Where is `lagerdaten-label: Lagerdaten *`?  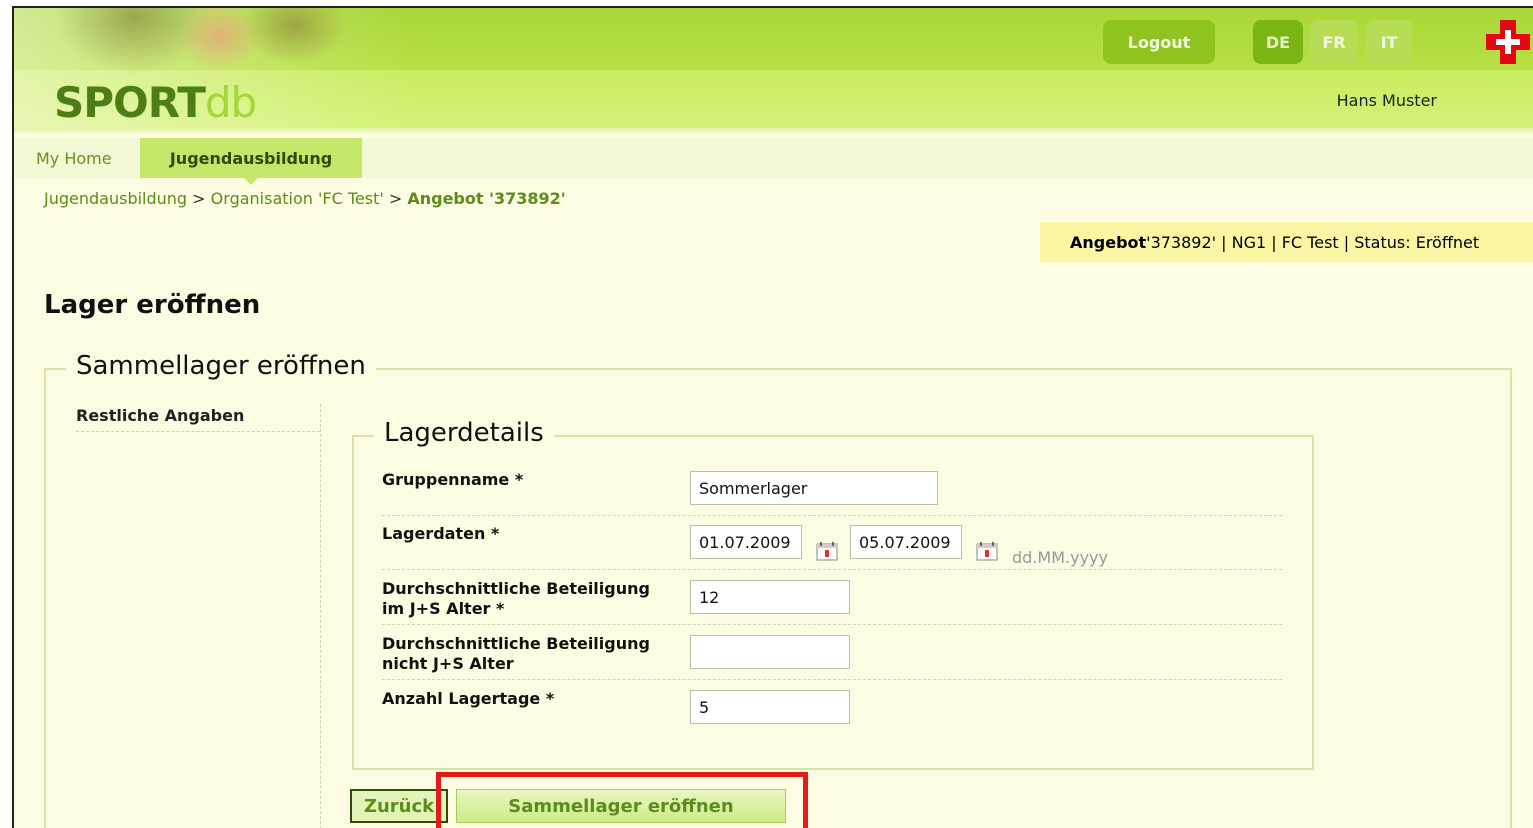 lagerdaten-label: Lagerdaten * is located at coordinates (440, 534).